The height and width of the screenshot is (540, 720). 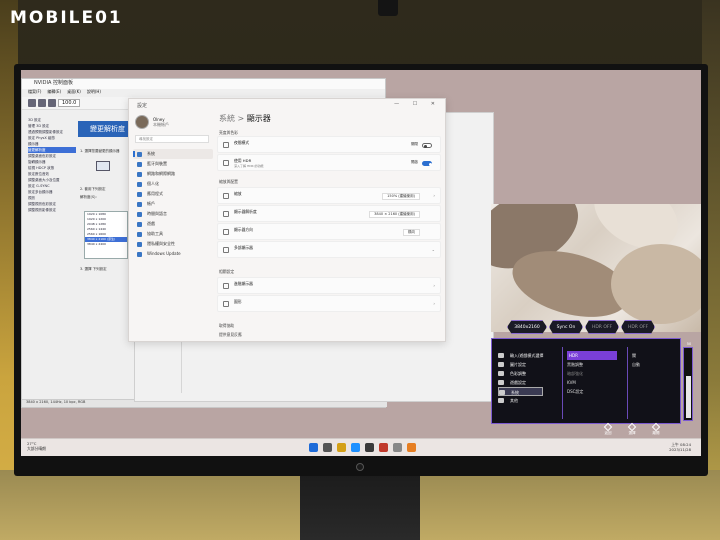 What do you see at coordinates (69, 103) in the screenshot?
I see `zoom-field: 100.0` at bounding box center [69, 103].